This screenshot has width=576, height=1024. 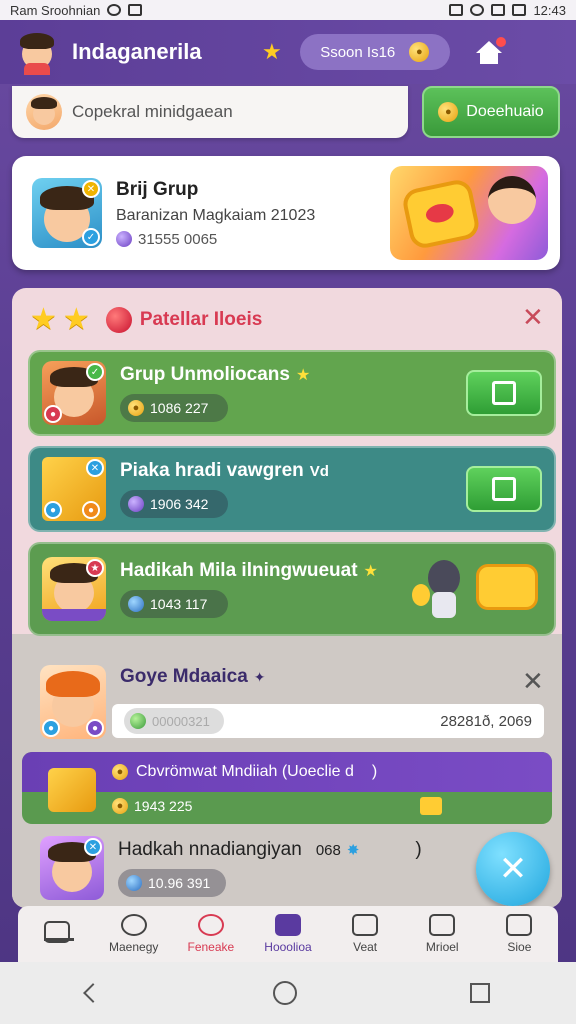 I want to click on featured-artwork, so click(x=469, y=213).